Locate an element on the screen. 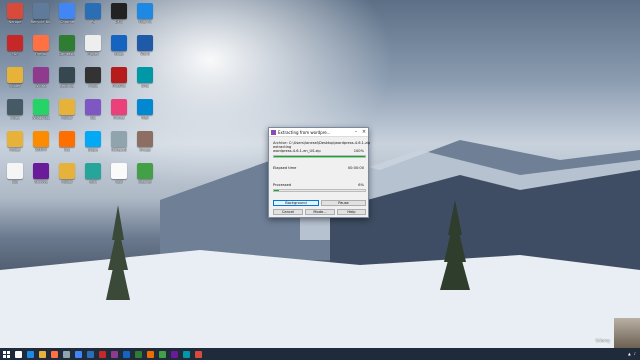 The width and height of the screenshot is (640, 360). background-button: Background is located at coordinates (296, 203).